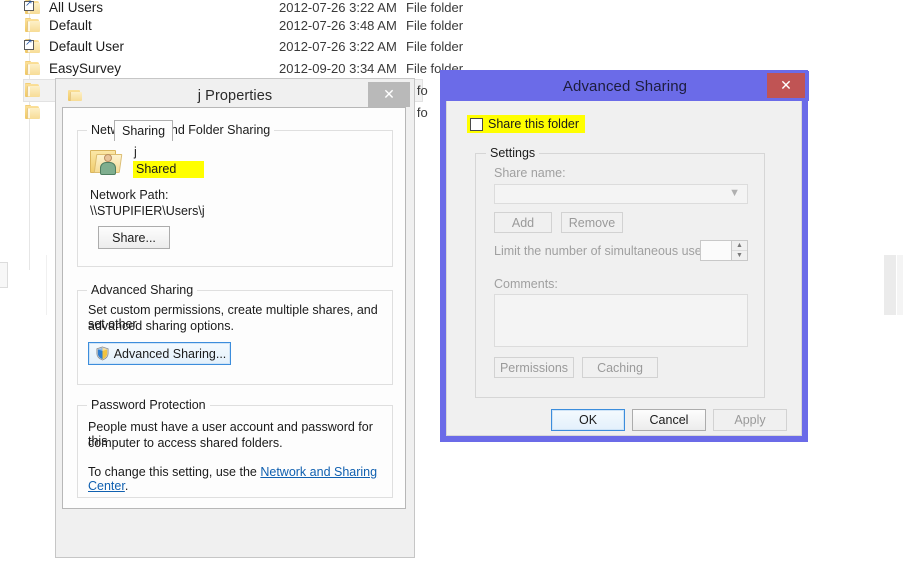  Describe the element at coordinates (169, 169) in the screenshot. I see `shared-status-badge: Shared` at that location.